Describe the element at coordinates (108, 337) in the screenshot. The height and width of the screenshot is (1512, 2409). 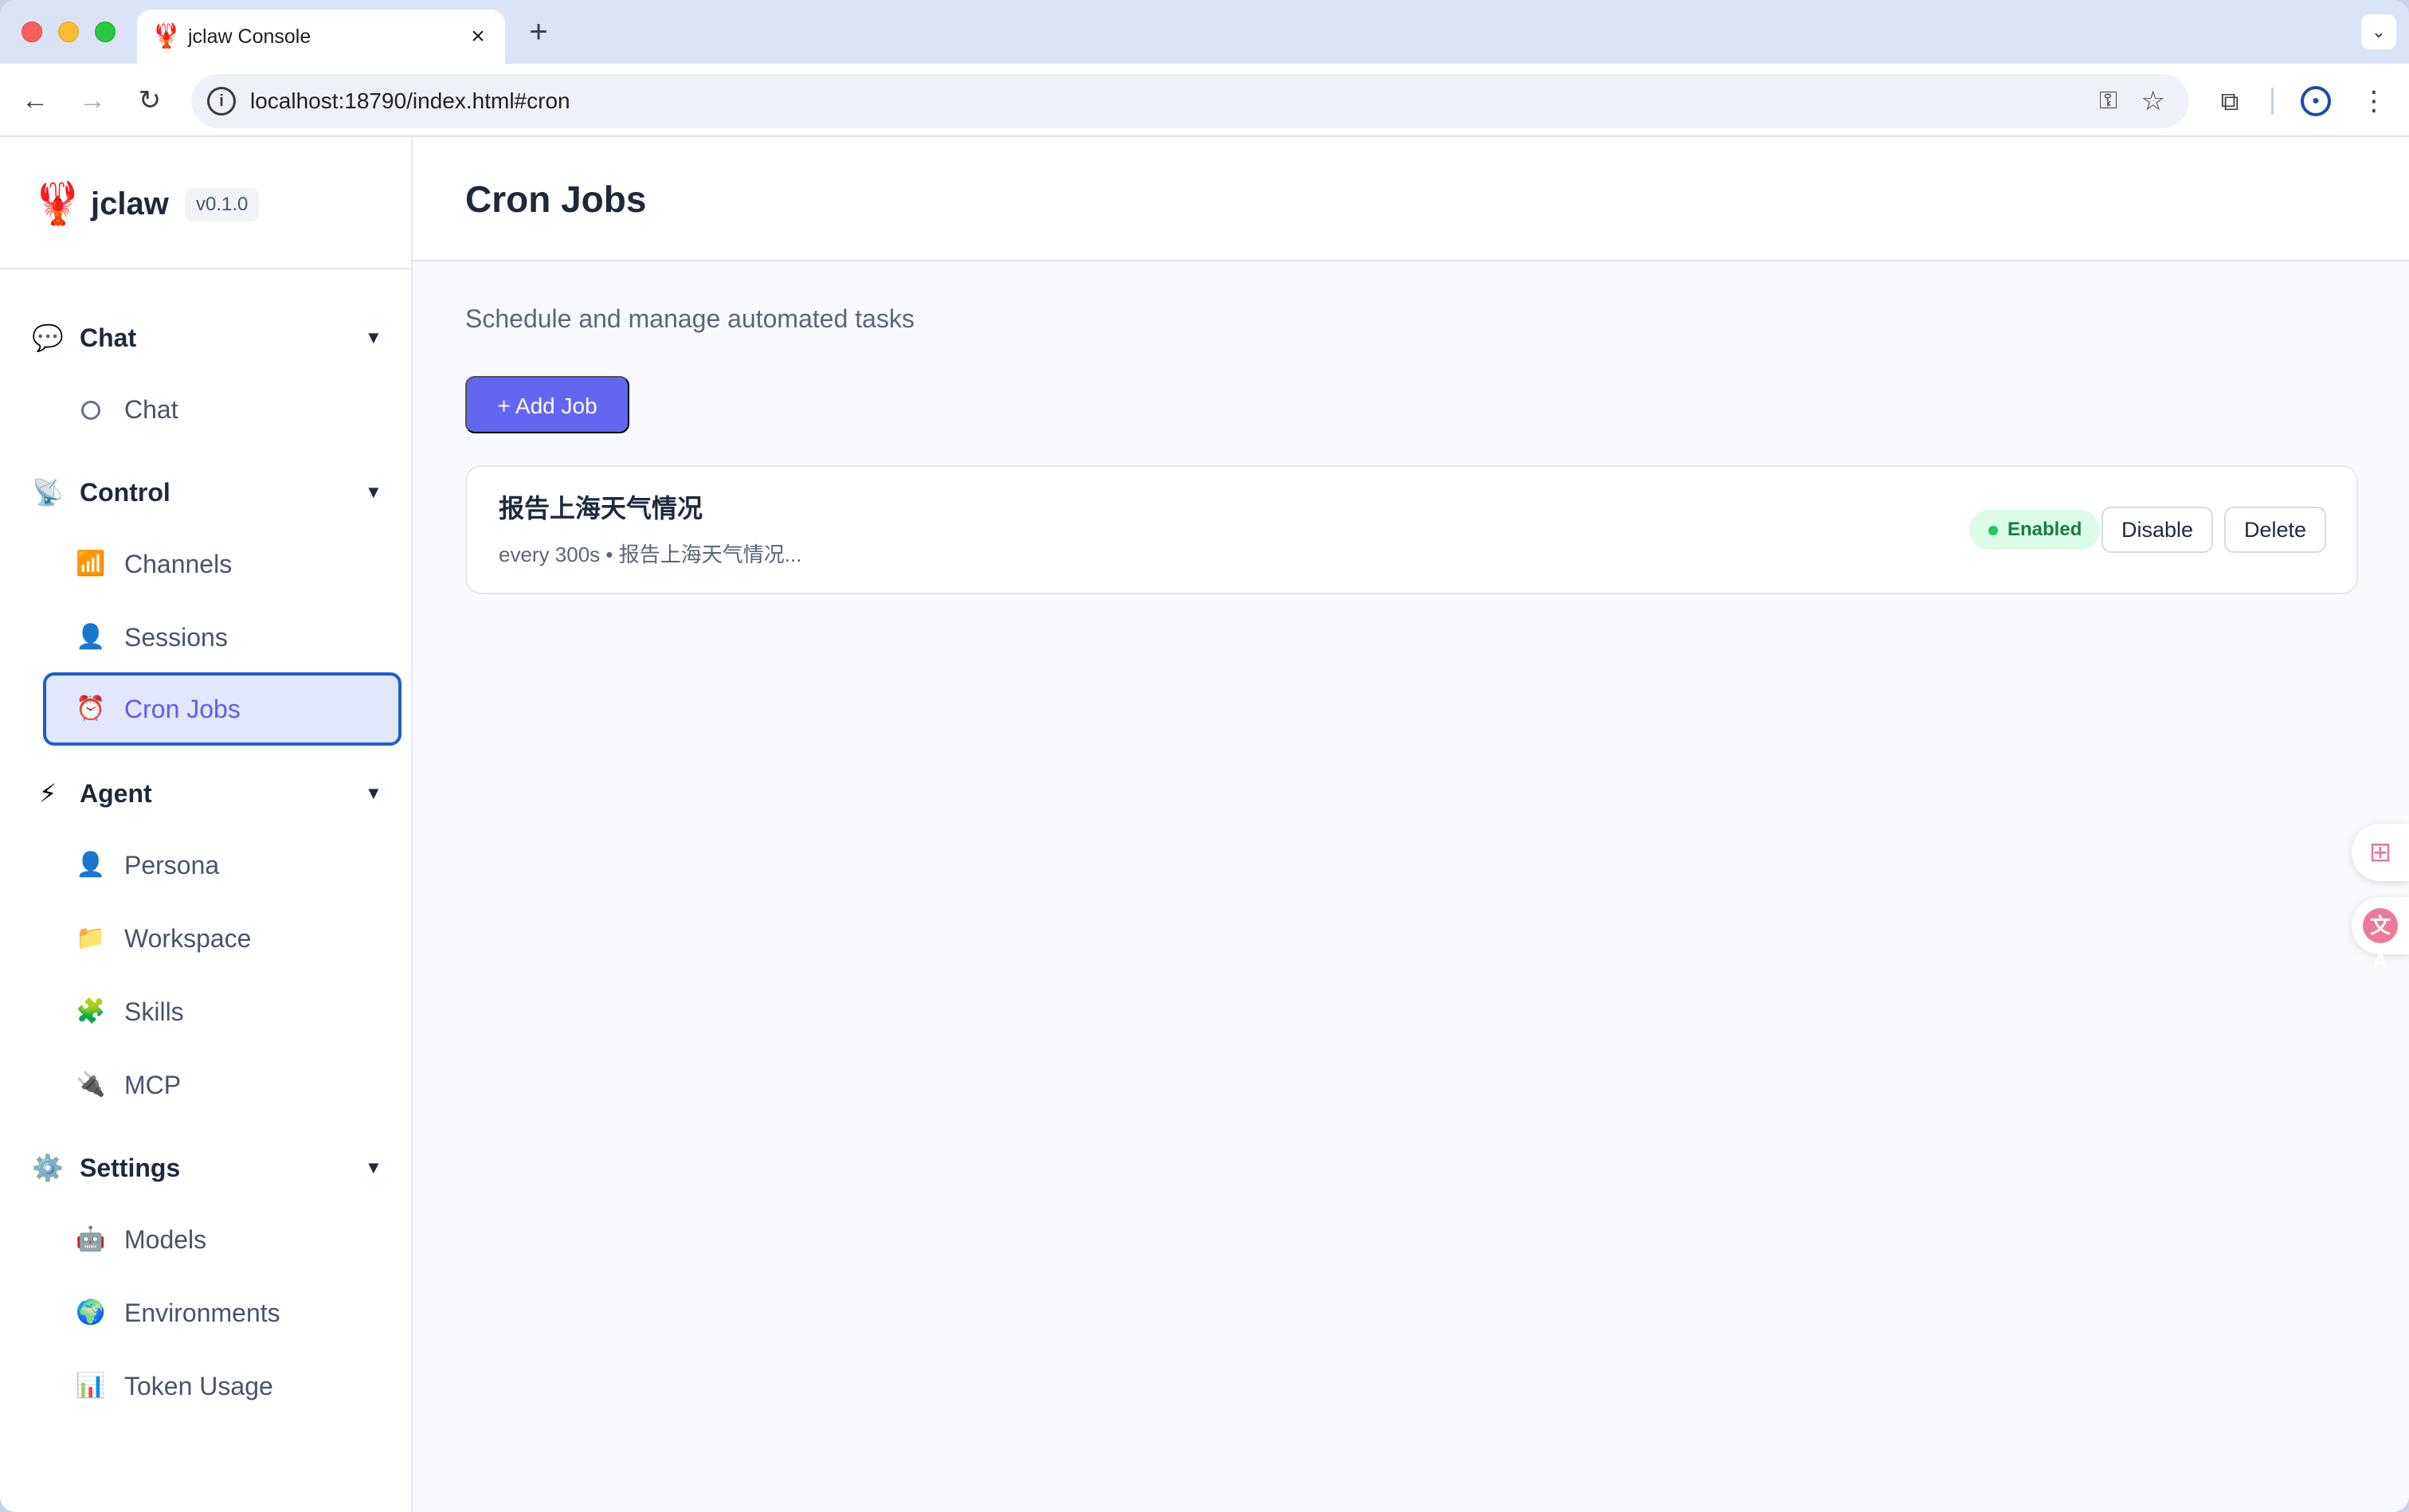
I see `nav-group-label: Chat` at that location.